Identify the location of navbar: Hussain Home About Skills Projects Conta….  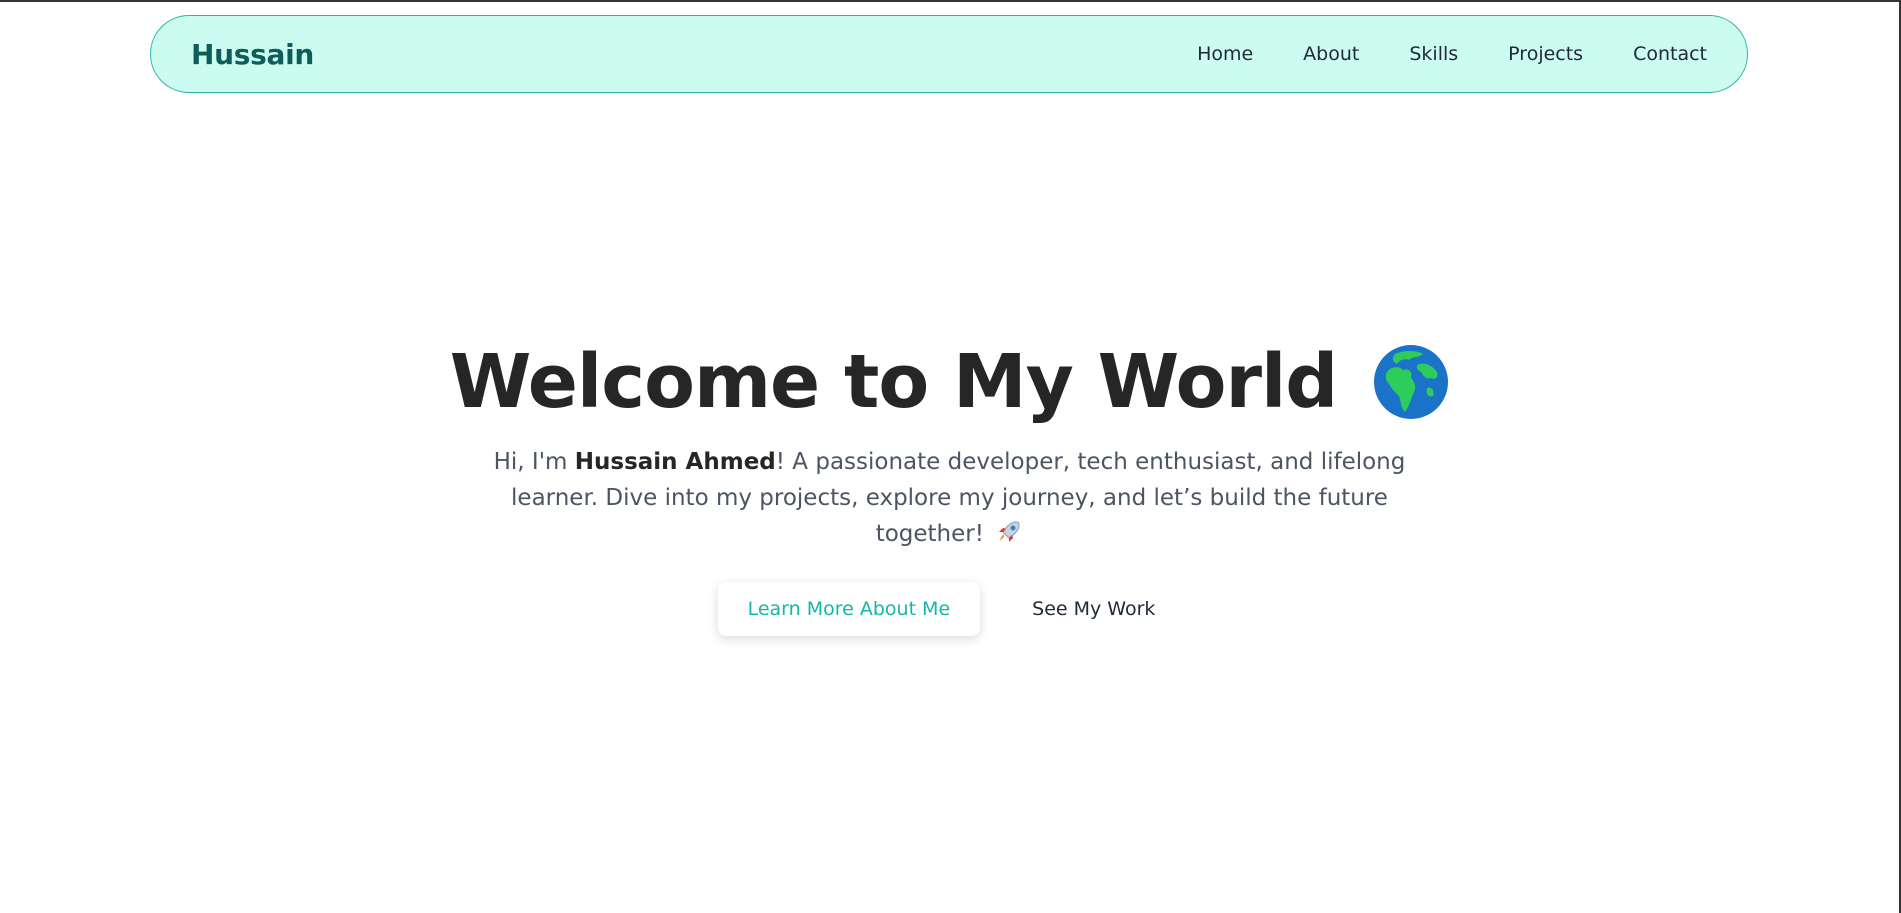
(949, 54).